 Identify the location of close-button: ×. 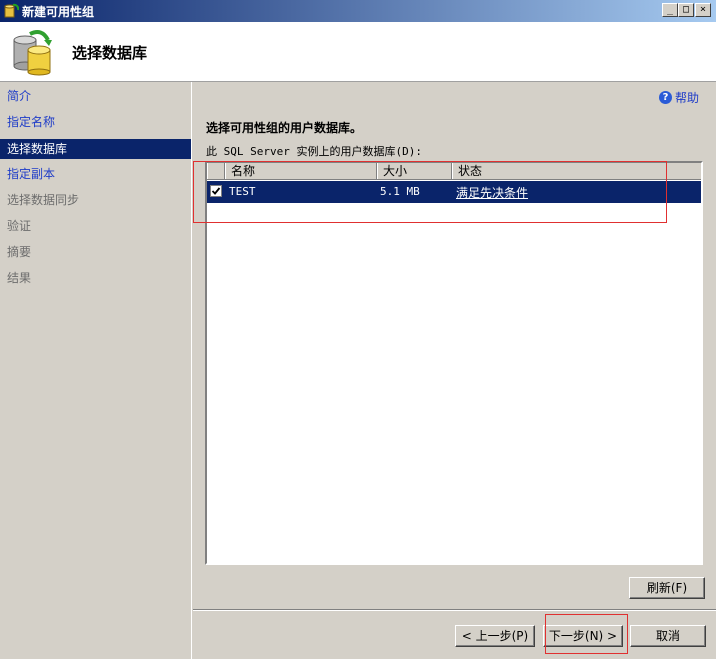
(703, 10).